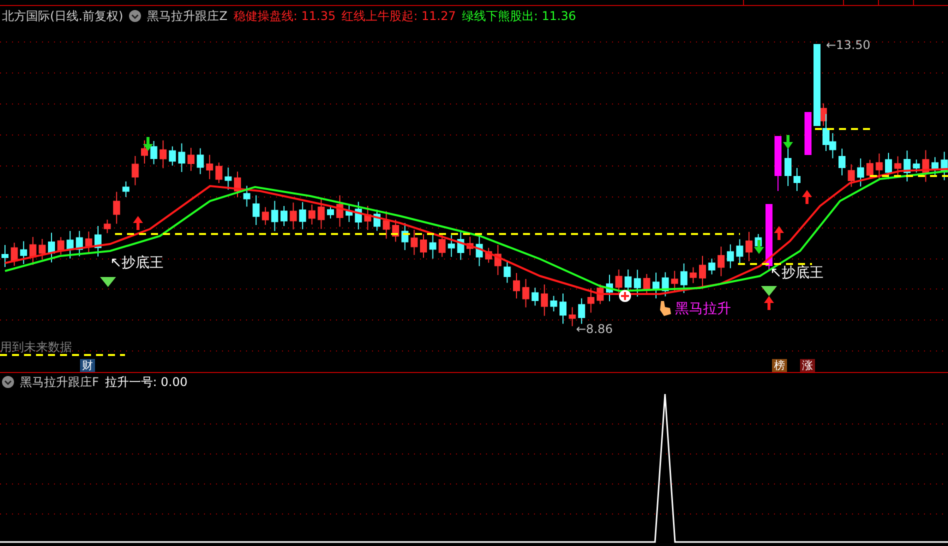 The height and width of the screenshot is (546, 948). I want to click on indicator-value: 拉升一号: 0.00, so click(146, 382).